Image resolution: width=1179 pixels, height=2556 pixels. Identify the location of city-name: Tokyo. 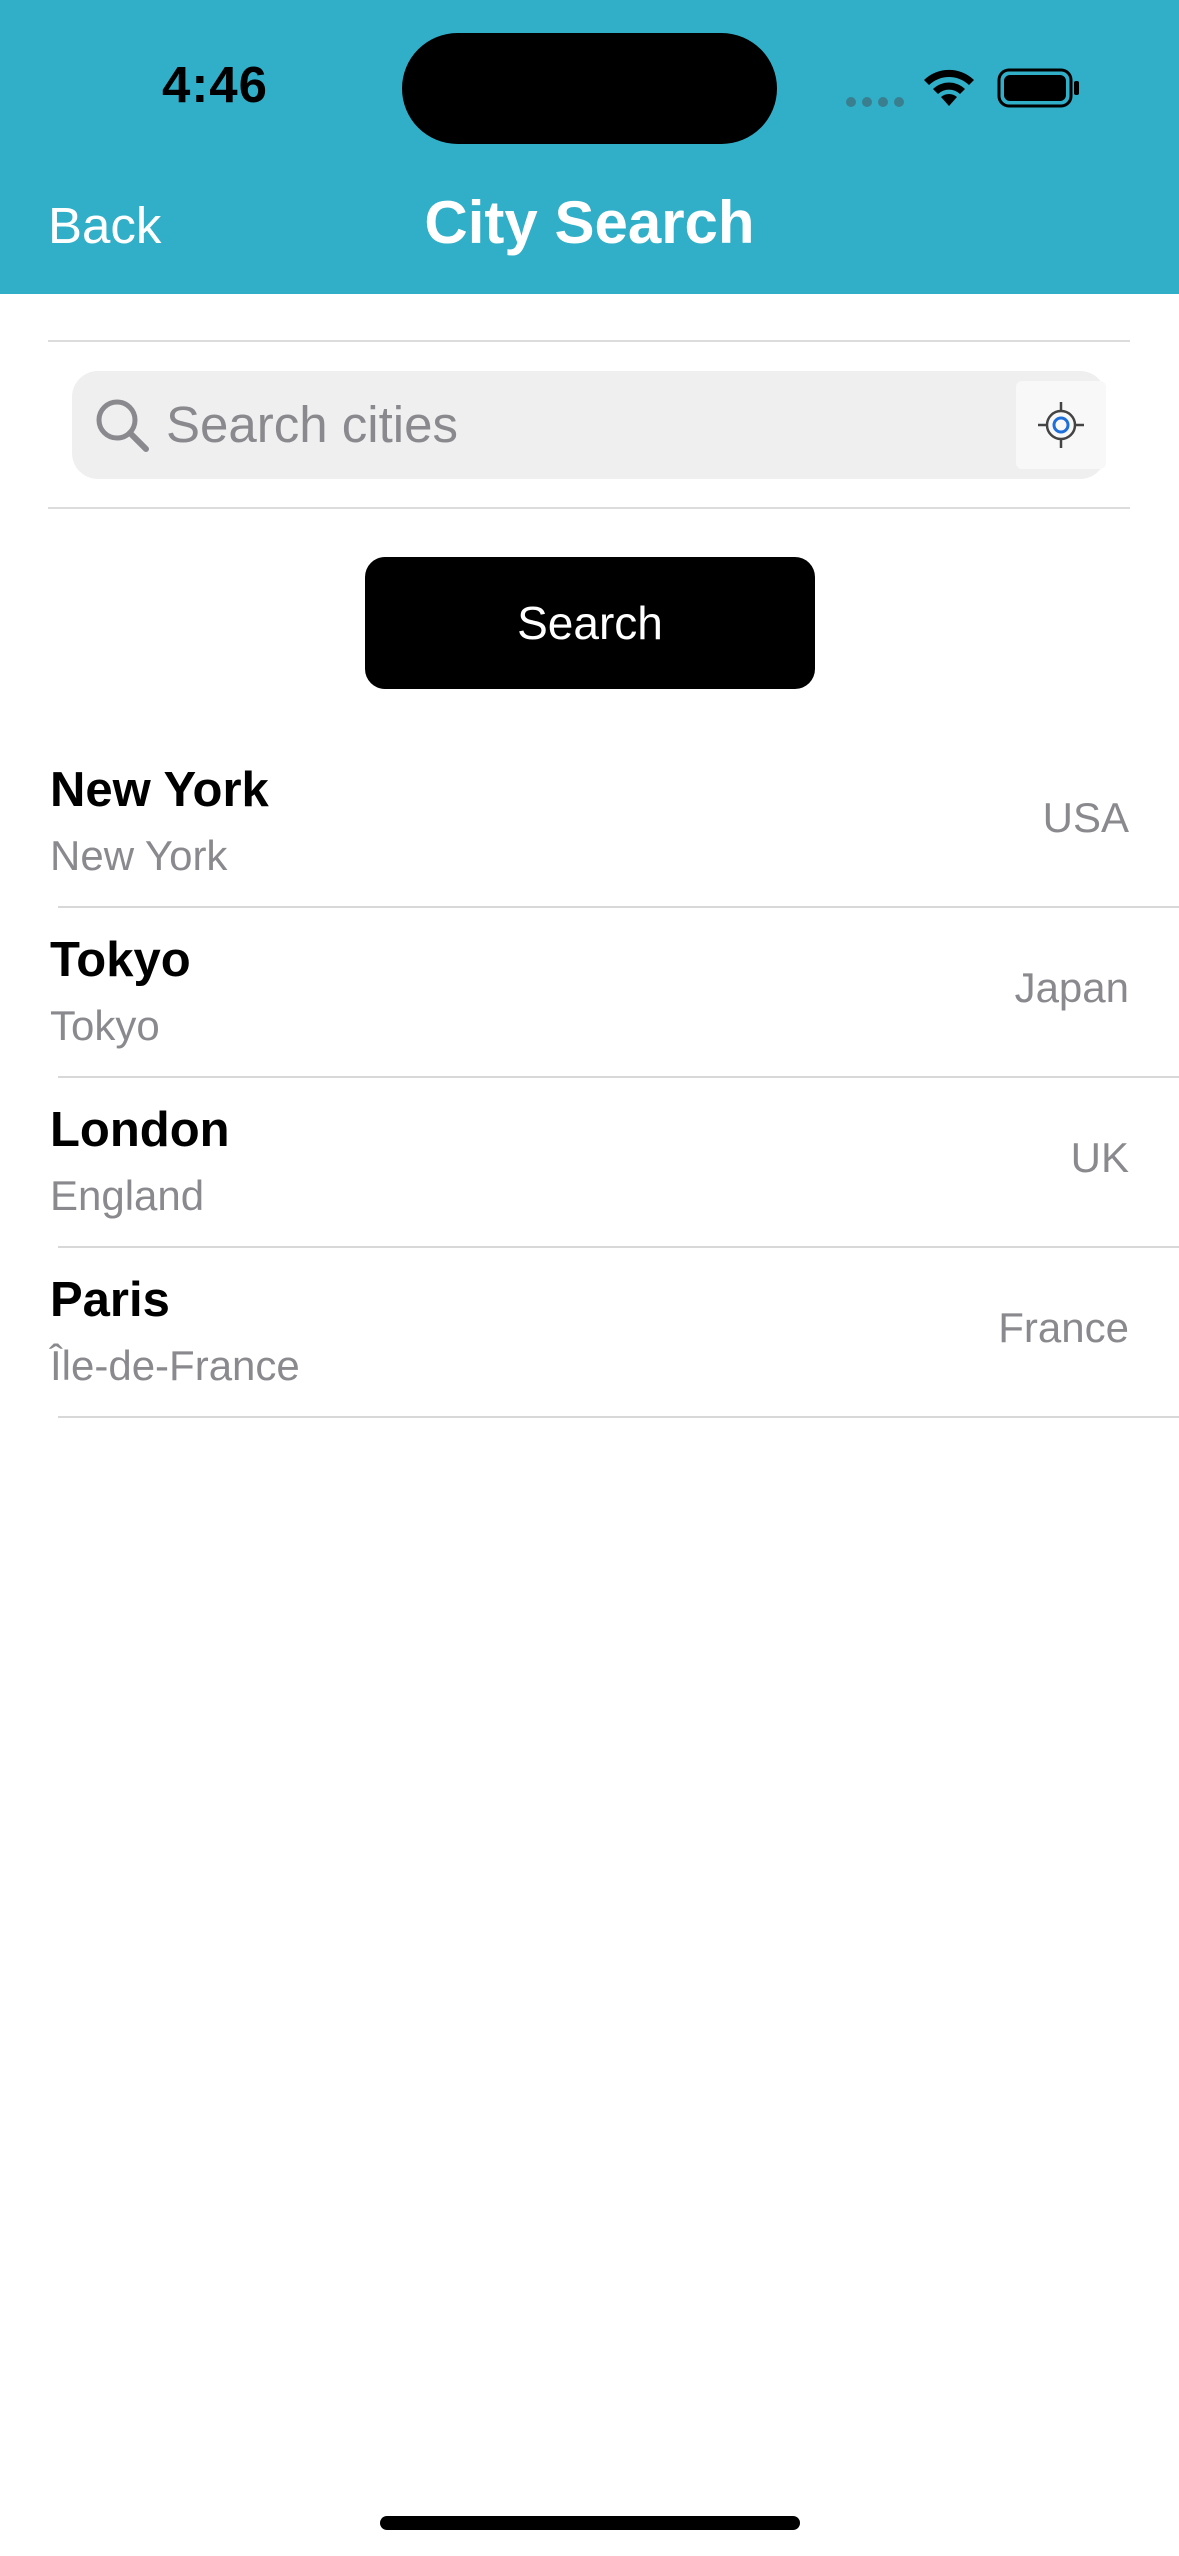
(120, 960).